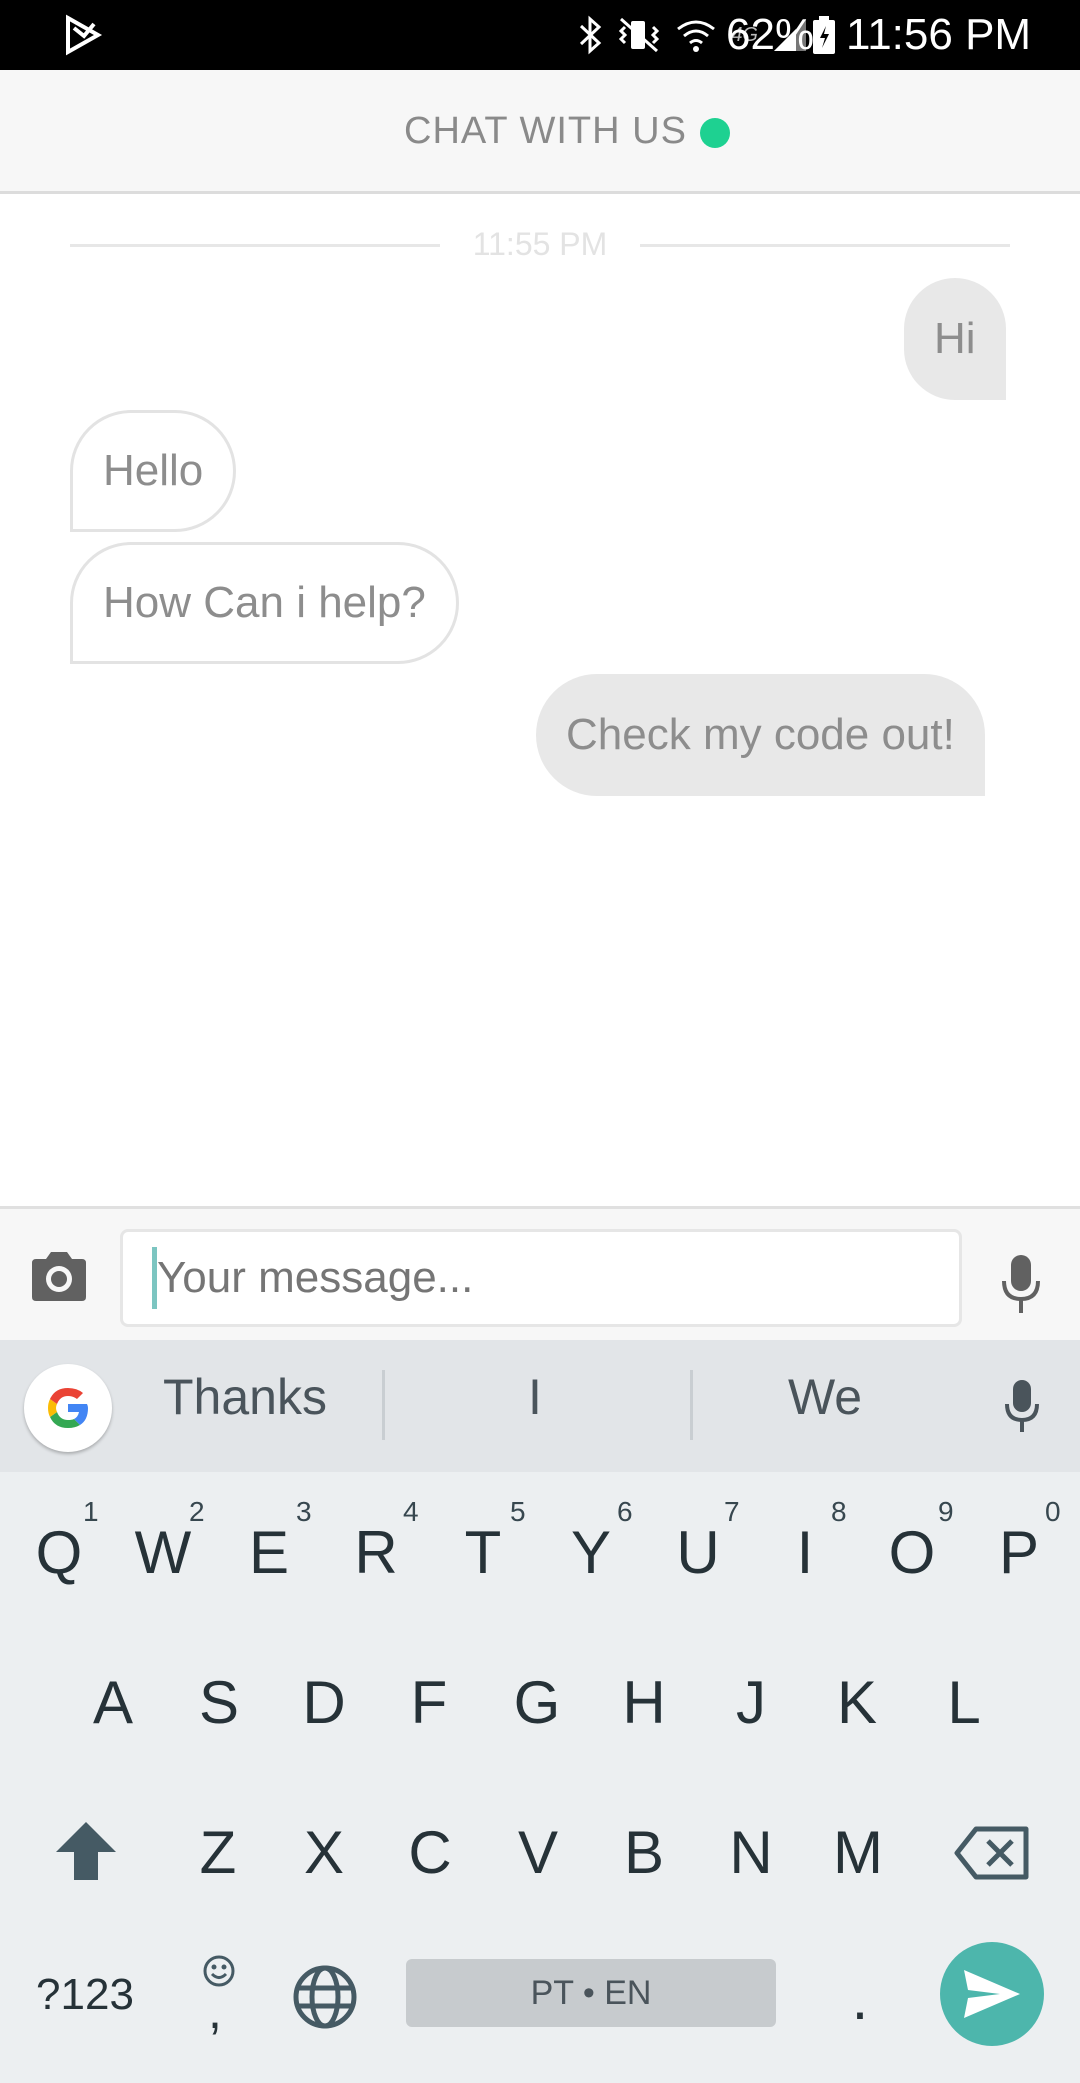 This screenshot has height=2083, width=1080. Describe the element at coordinates (154, 1278) in the screenshot. I see `text-cursor` at that location.